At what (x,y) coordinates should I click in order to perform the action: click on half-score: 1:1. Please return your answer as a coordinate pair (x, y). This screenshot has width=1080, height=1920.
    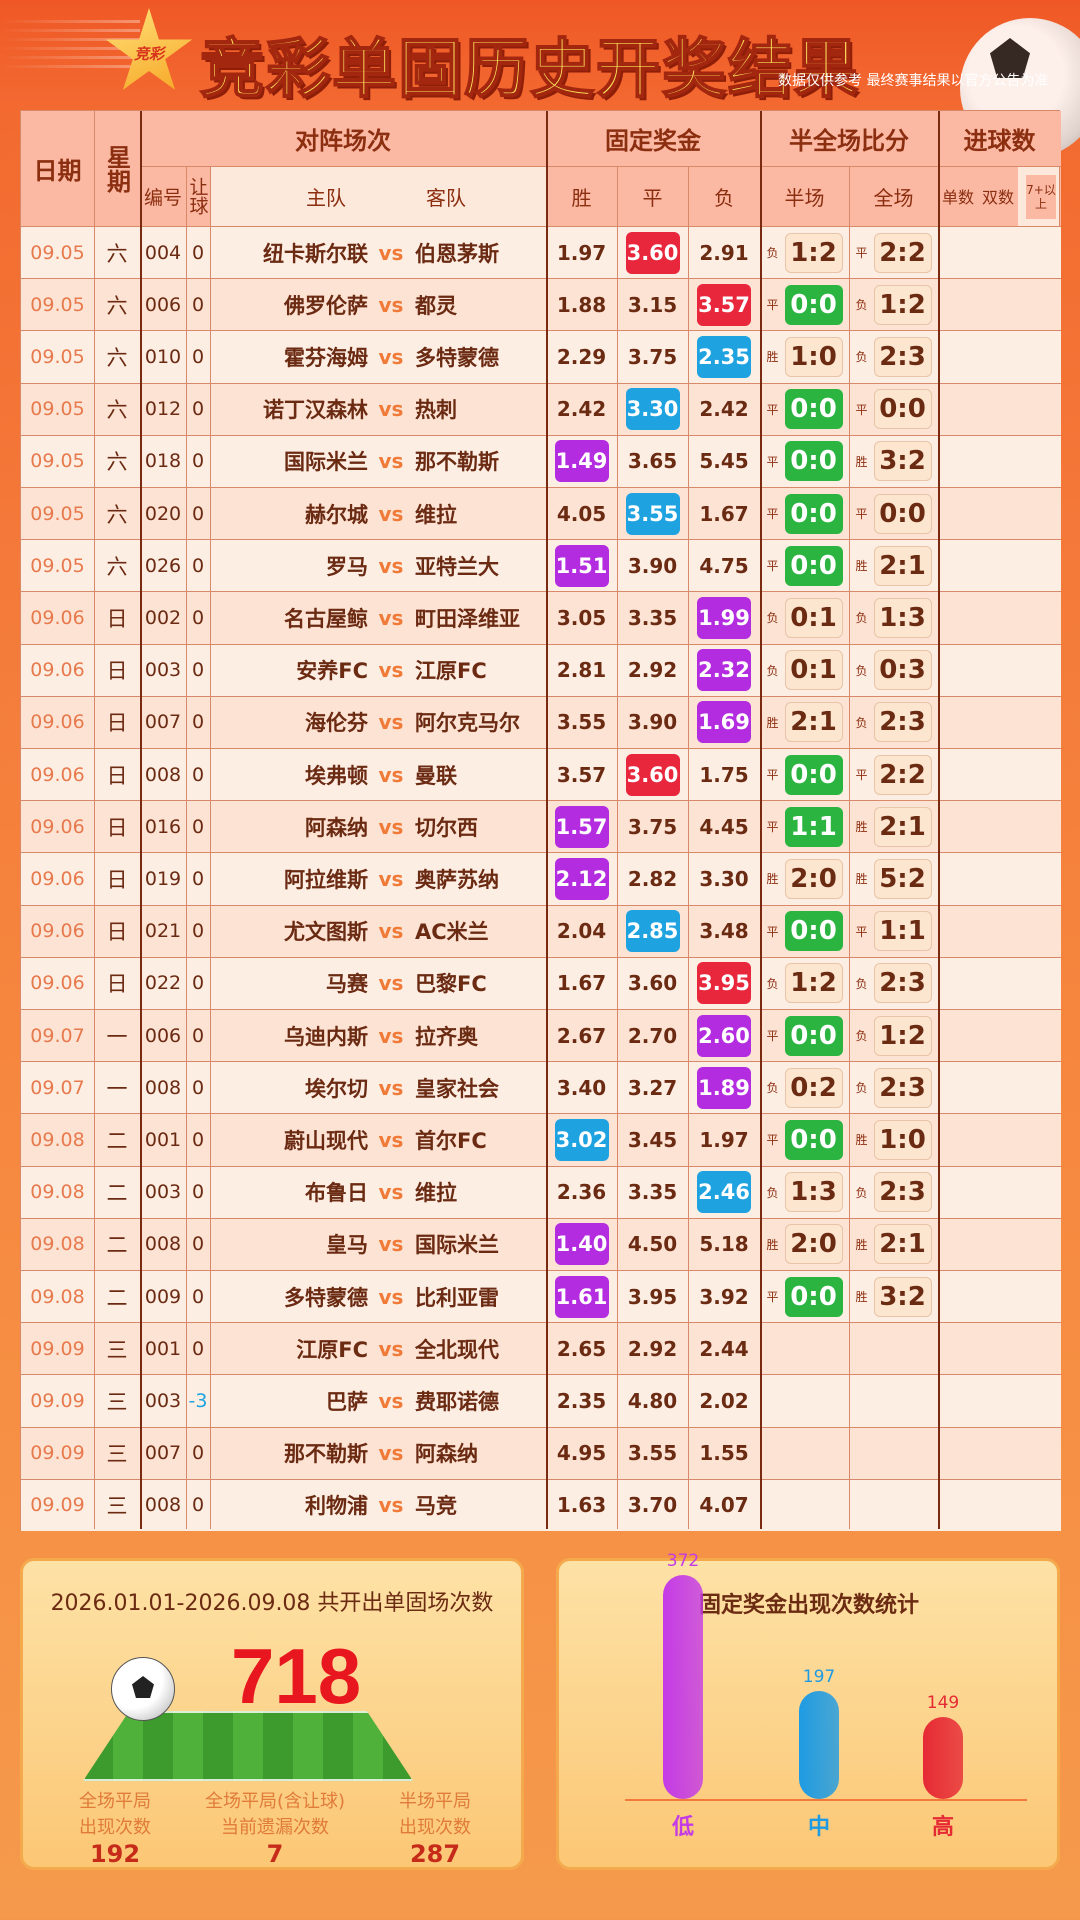
    Looking at the image, I should click on (813, 826).